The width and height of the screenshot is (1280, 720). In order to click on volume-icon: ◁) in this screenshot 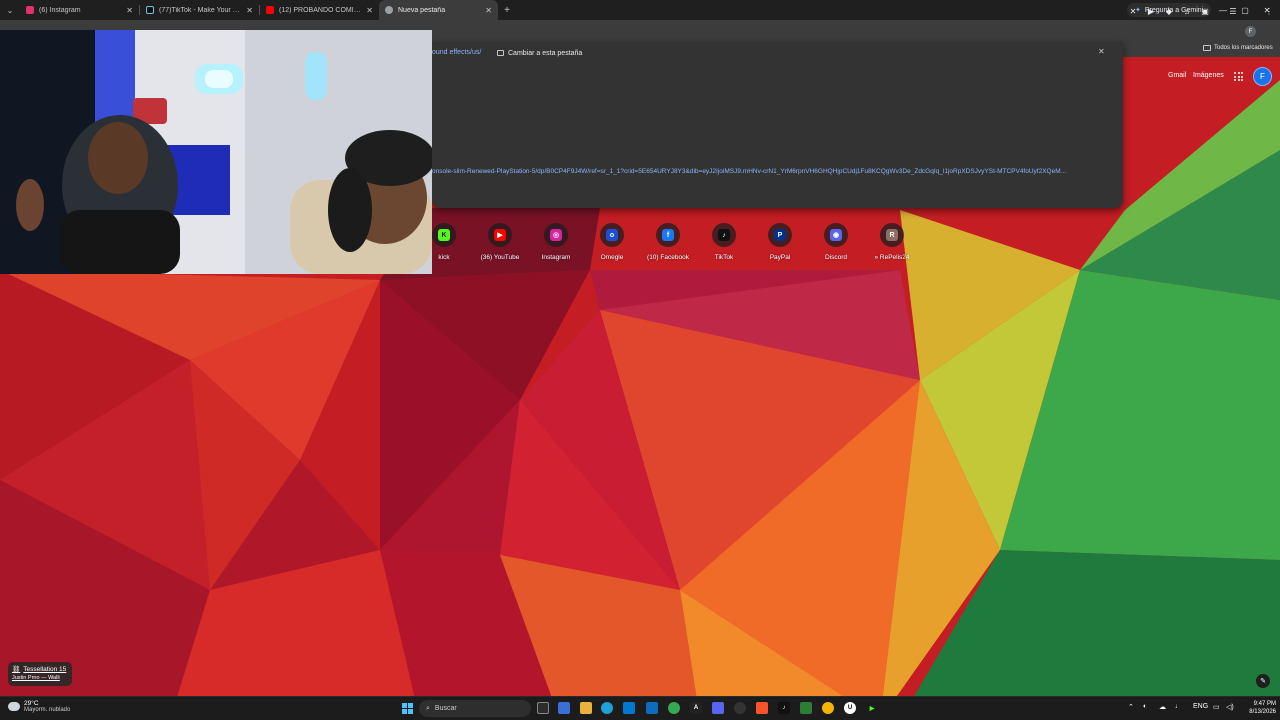, I will do `click(1230, 707)`.